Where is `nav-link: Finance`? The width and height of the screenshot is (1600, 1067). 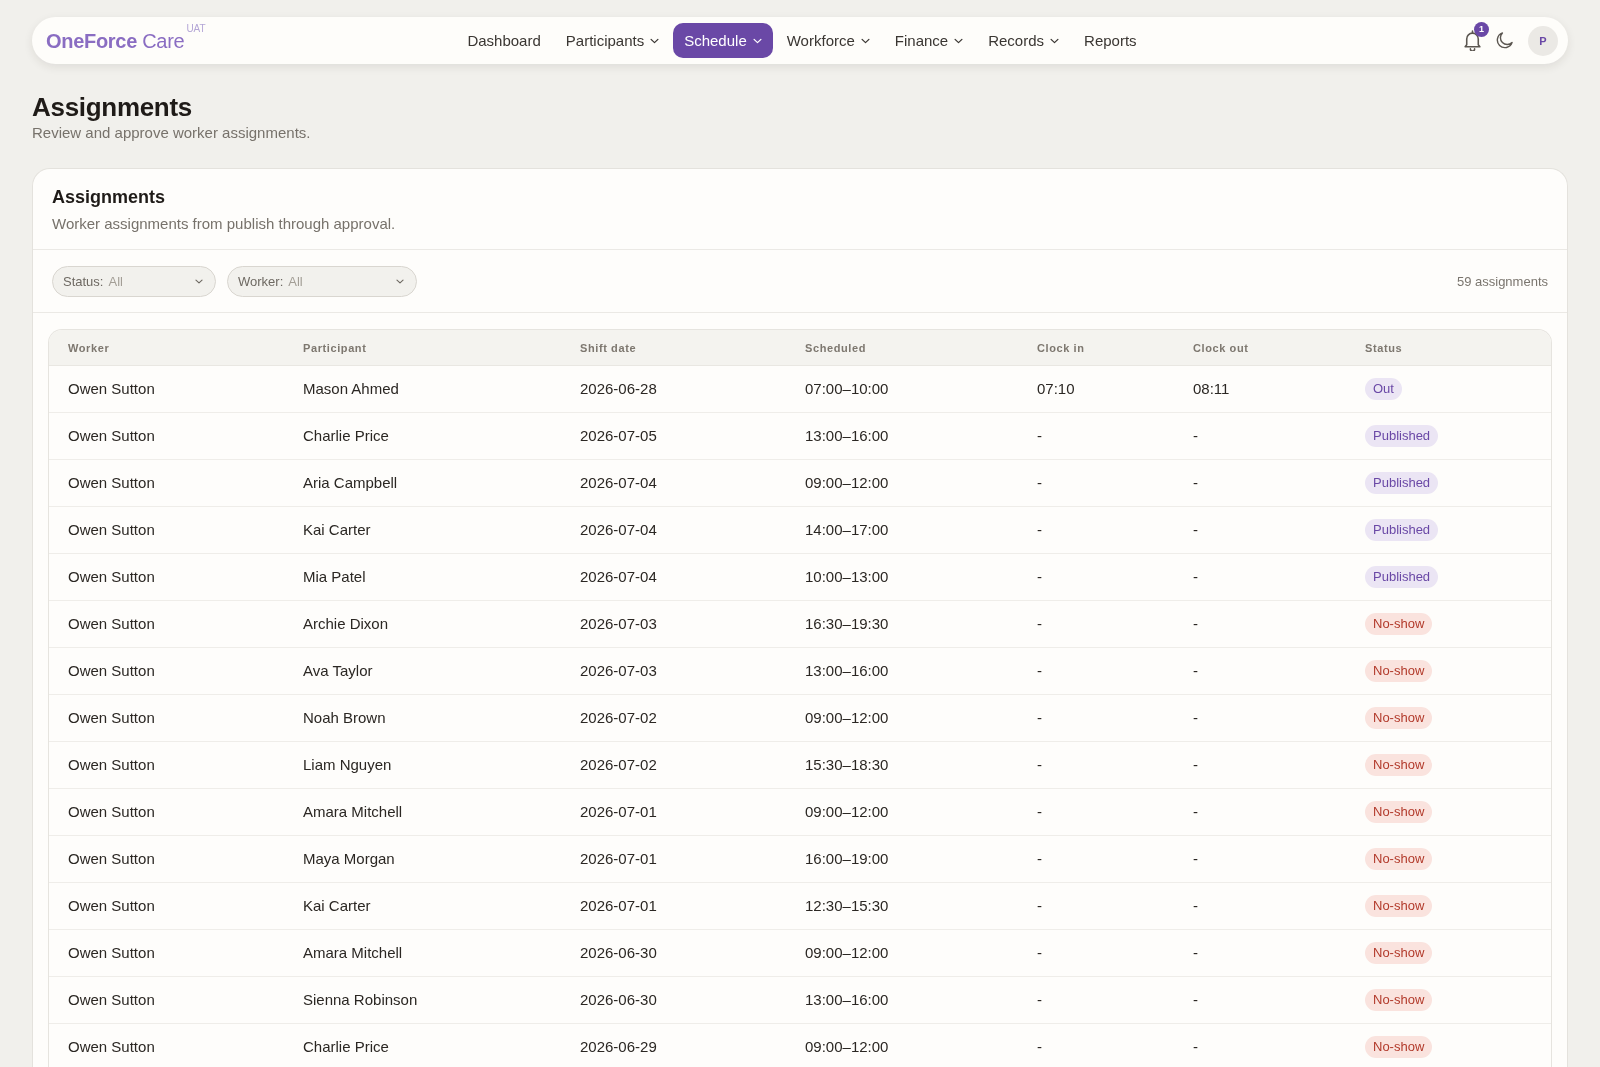 nav-link: Finance is located at coordinates (929, 40).